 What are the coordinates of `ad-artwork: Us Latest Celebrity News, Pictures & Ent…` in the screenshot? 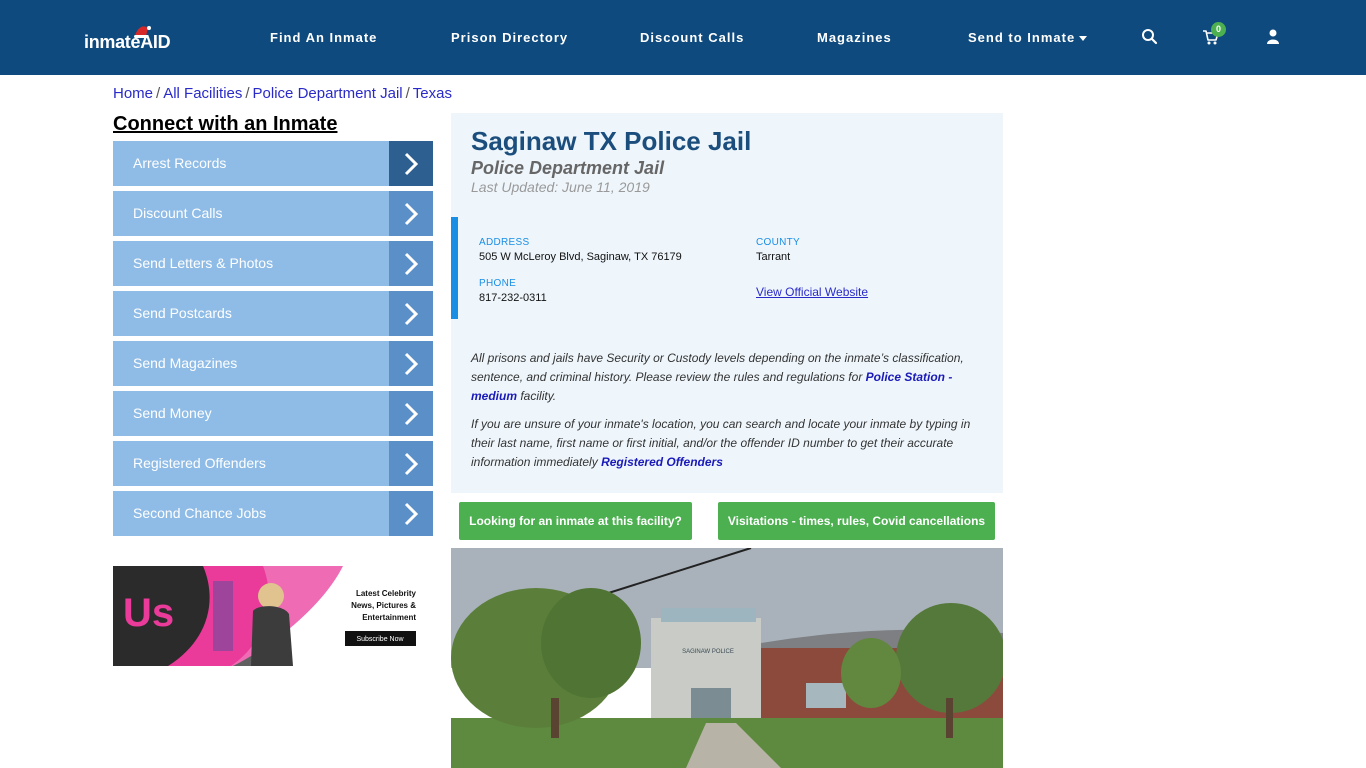 It's located at (273, 616).